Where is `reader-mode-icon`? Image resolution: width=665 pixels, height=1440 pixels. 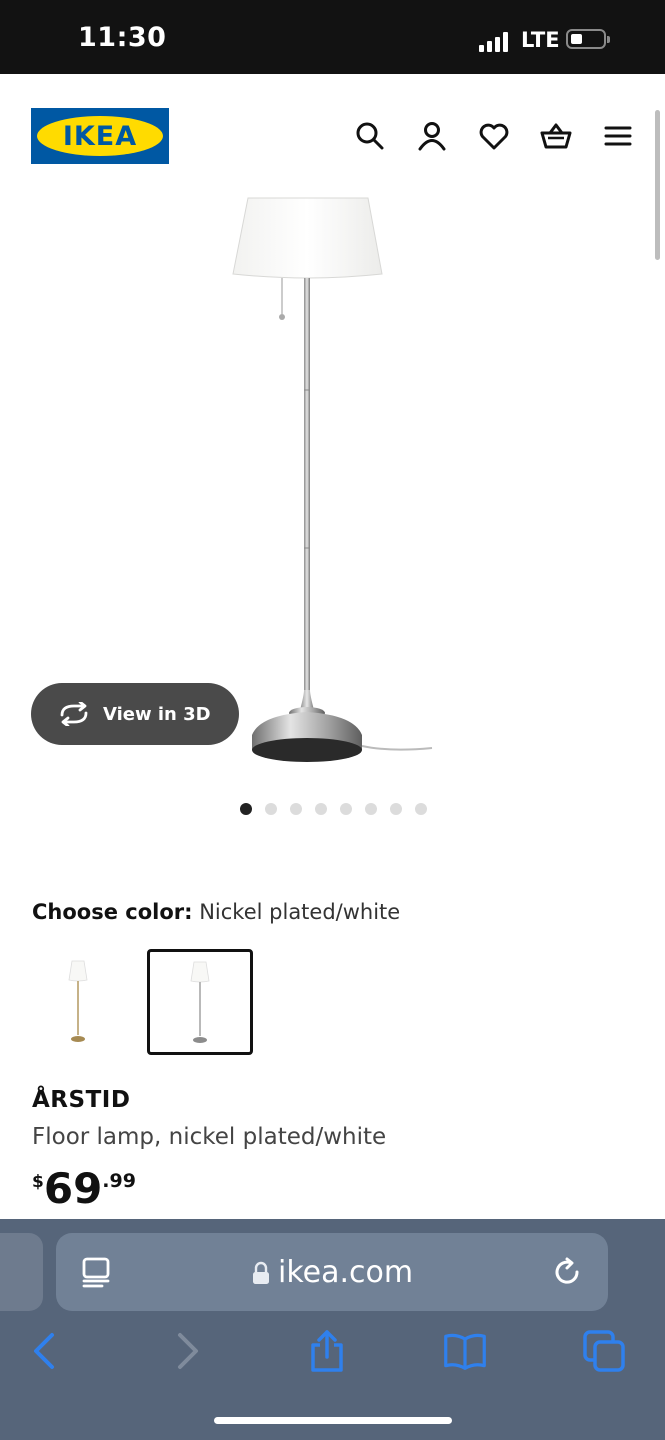 reader-mode-icon is located at coordinates (96, 1272).